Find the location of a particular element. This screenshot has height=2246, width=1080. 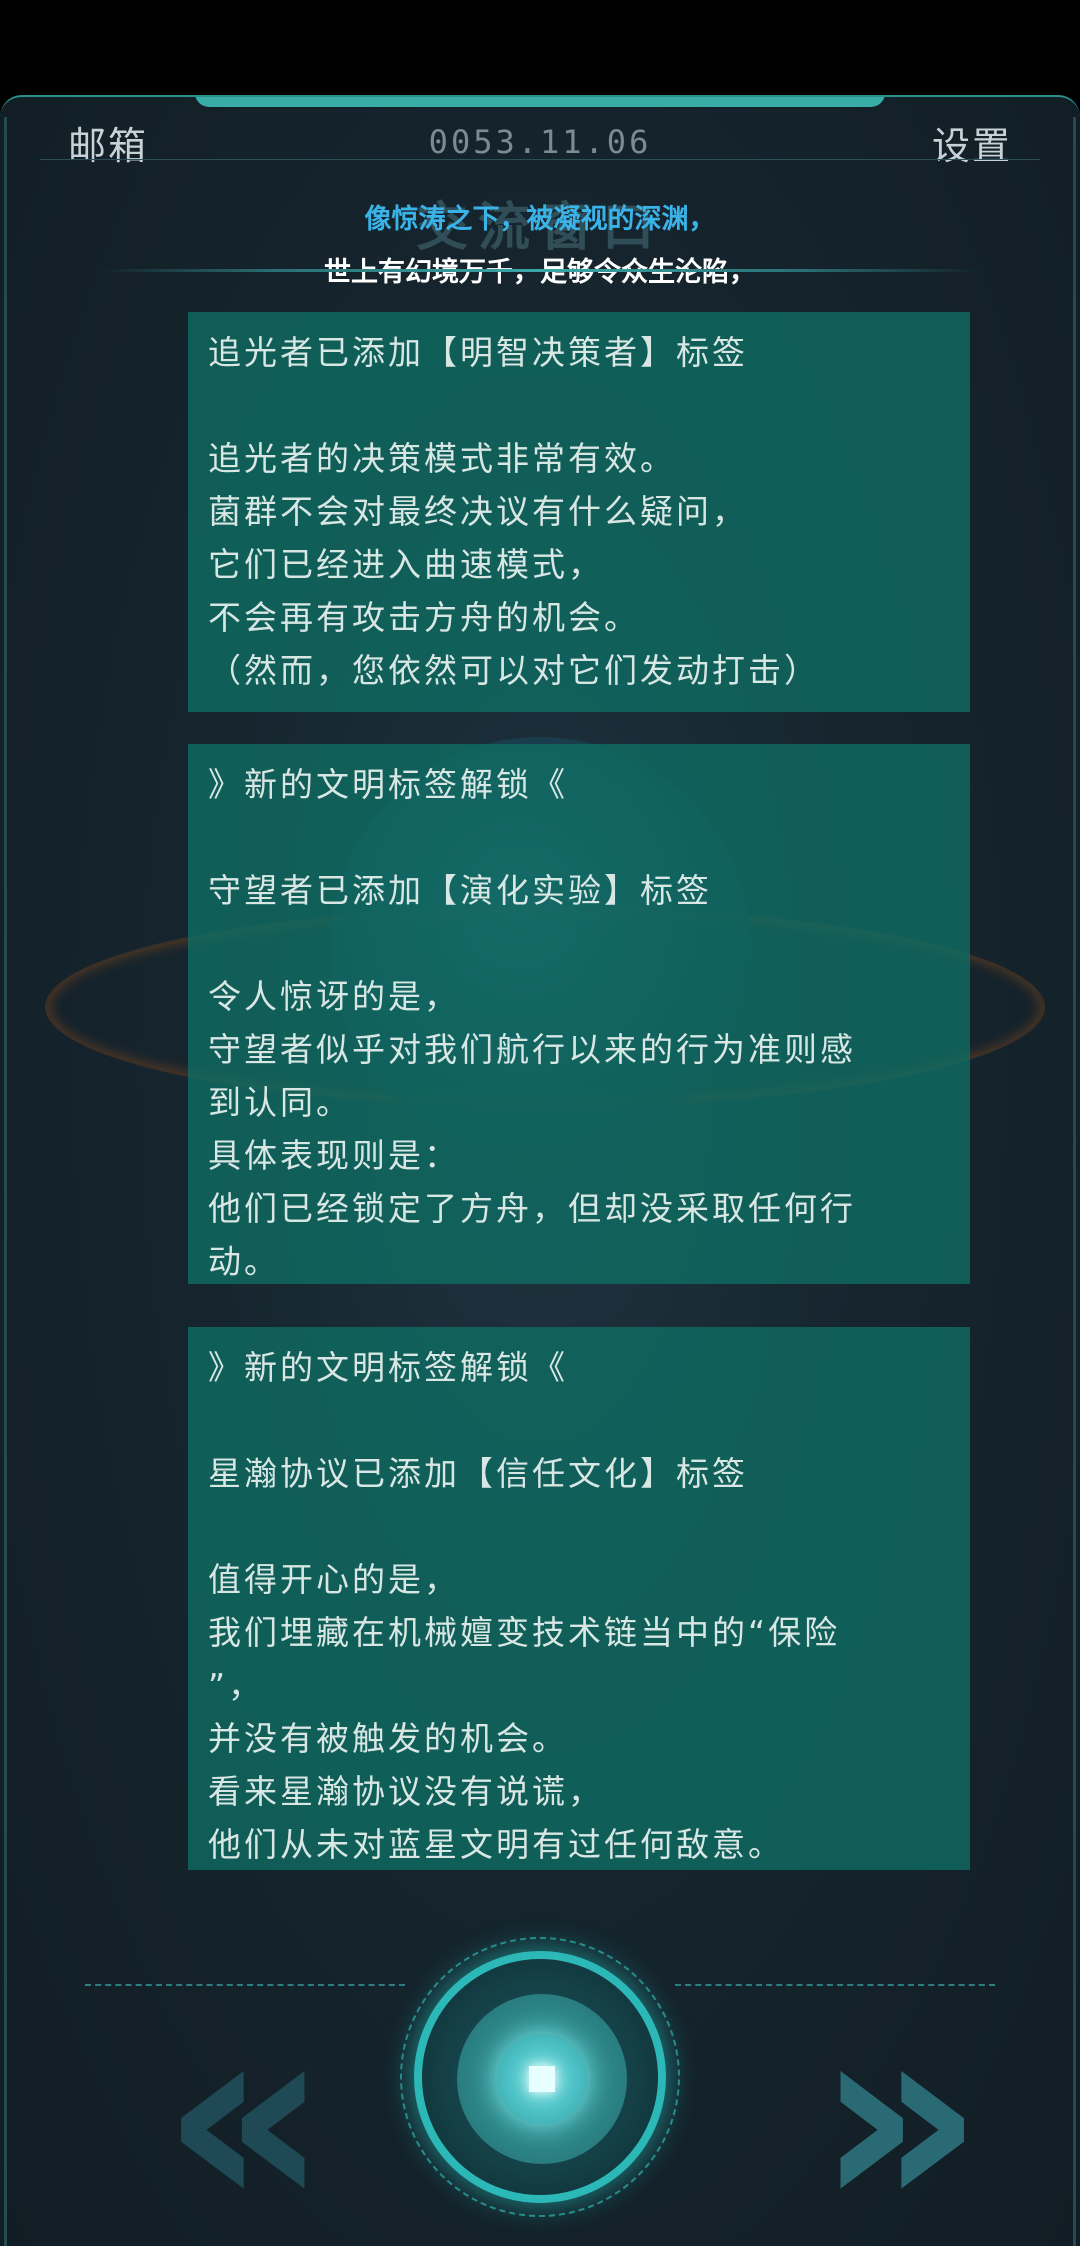

message-line: 具体表现则是： is located at coordinates (334, 1155).